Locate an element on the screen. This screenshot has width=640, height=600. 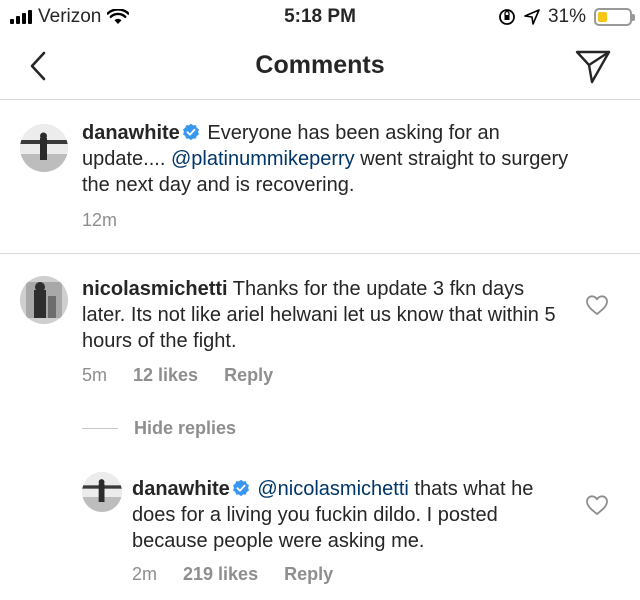
comment-username: nicolasmichetti is located at coordinates (155, 289).